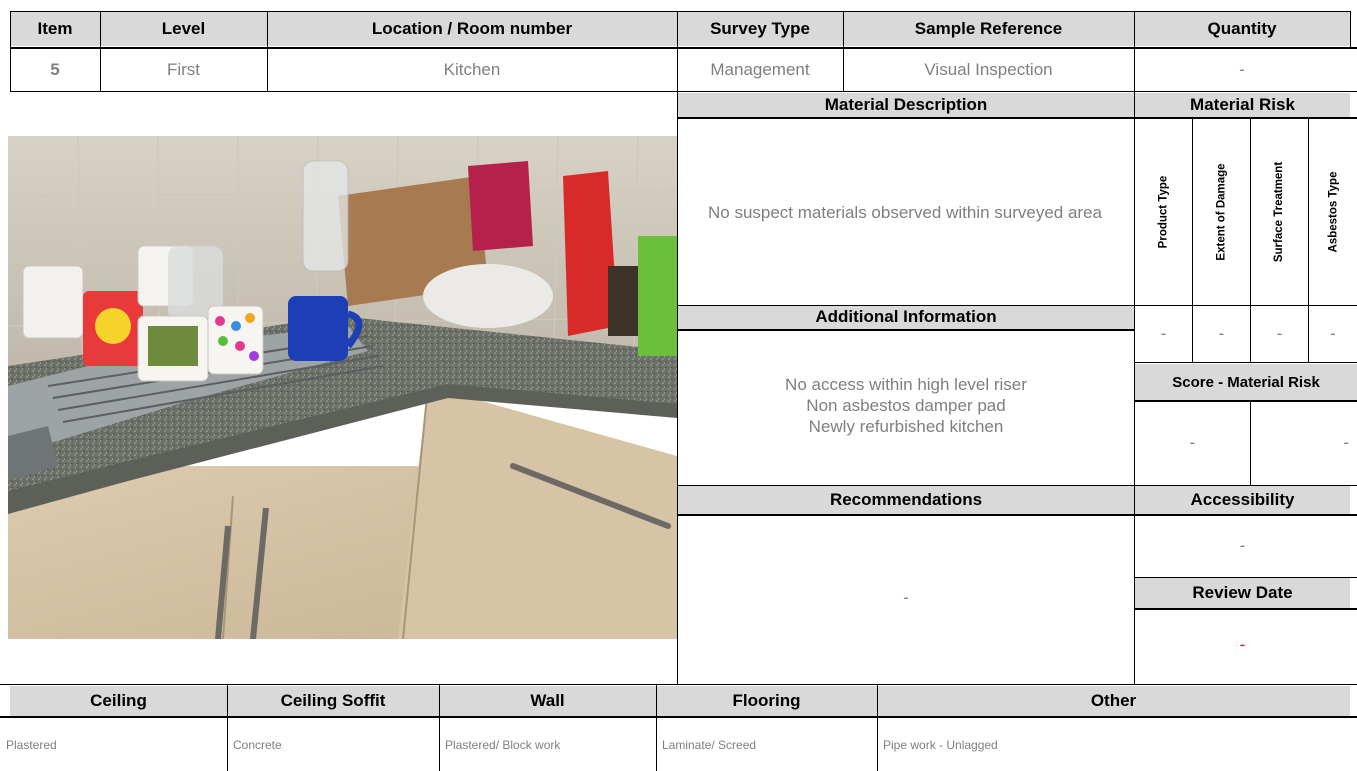 Image resolution: width=1357 pixels, height=771 pixels. I want to click on footer-header-ceiling-soffit: Ceiling Soffit, so click(333, 701).